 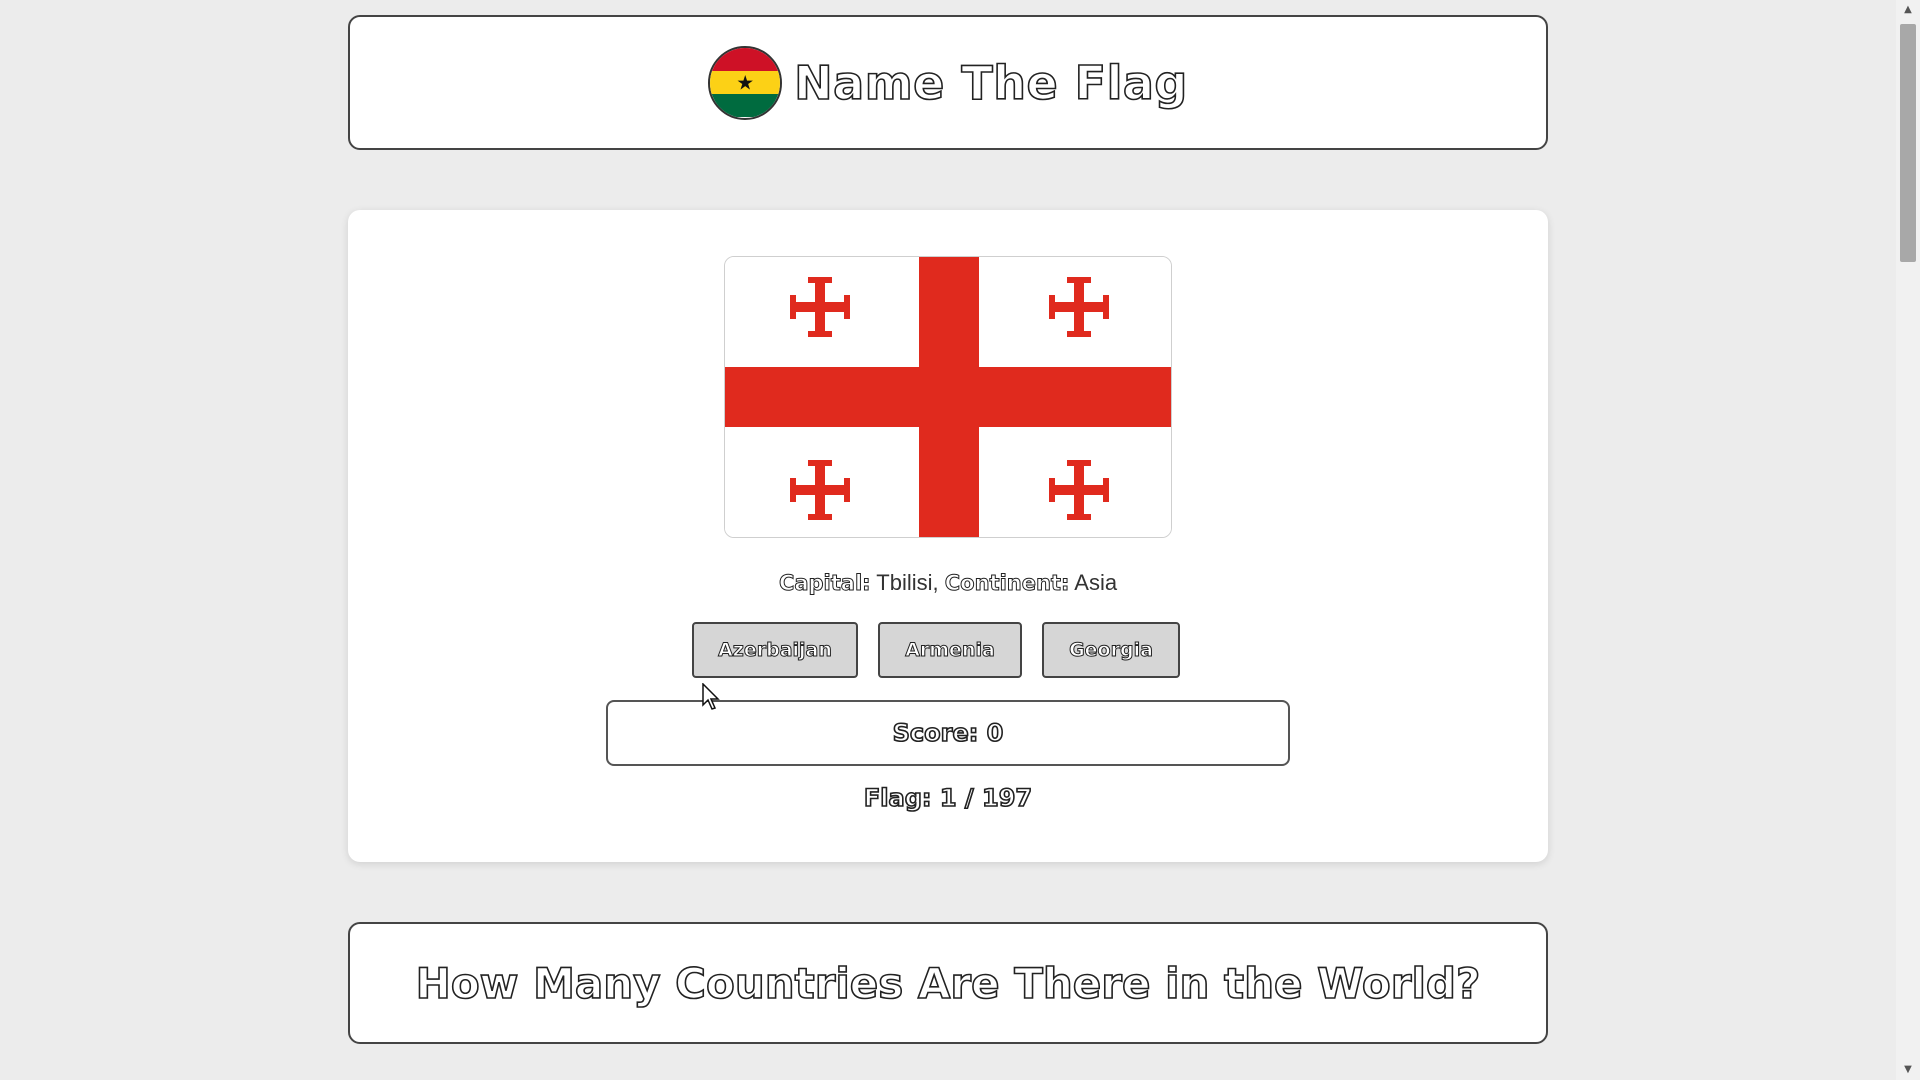 What do you see at coordinates (907, 582) in the screenshot?
I see `capital-value: Tbilisi,` at bounding box center [907, 582].